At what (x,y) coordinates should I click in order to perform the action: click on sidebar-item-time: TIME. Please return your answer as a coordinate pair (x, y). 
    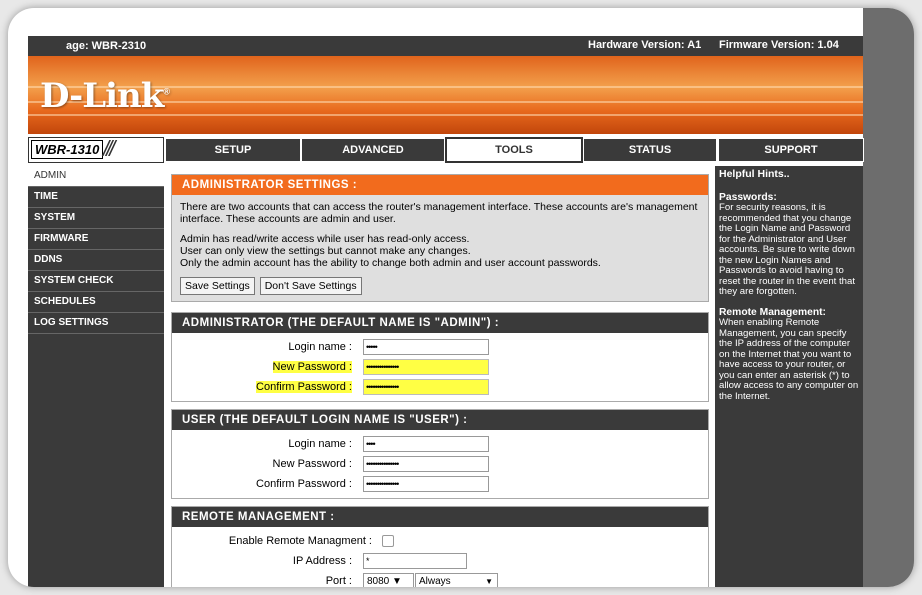
    Looking at the image, I should click on (96, 197).